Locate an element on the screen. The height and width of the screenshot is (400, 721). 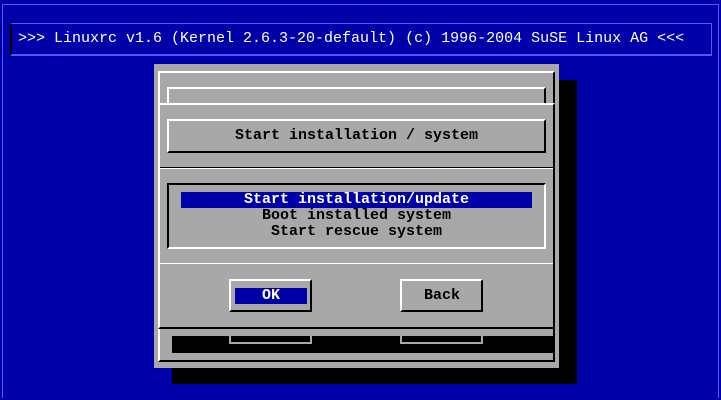
ok-button-label: OK is located at coordinates (271, 296).